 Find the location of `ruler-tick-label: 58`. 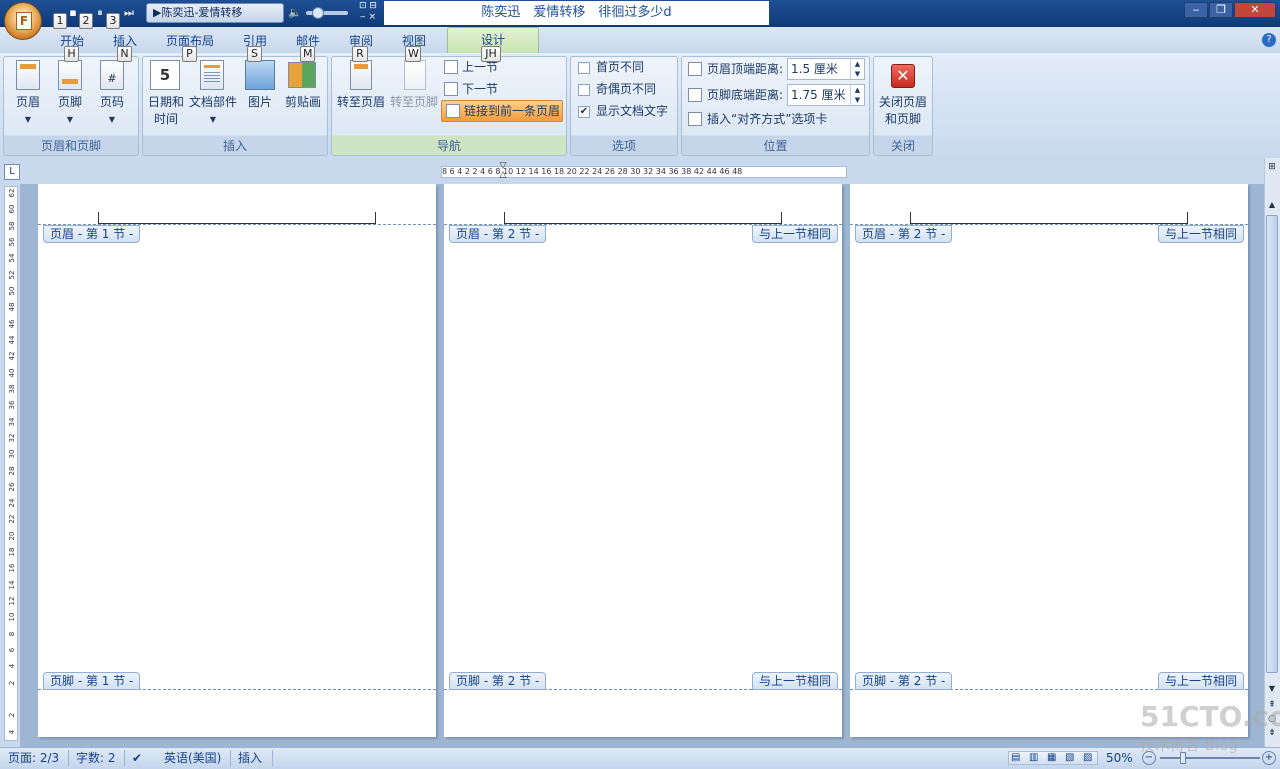

ruler-tick-label: 58 is located at coordinates (12, 226).